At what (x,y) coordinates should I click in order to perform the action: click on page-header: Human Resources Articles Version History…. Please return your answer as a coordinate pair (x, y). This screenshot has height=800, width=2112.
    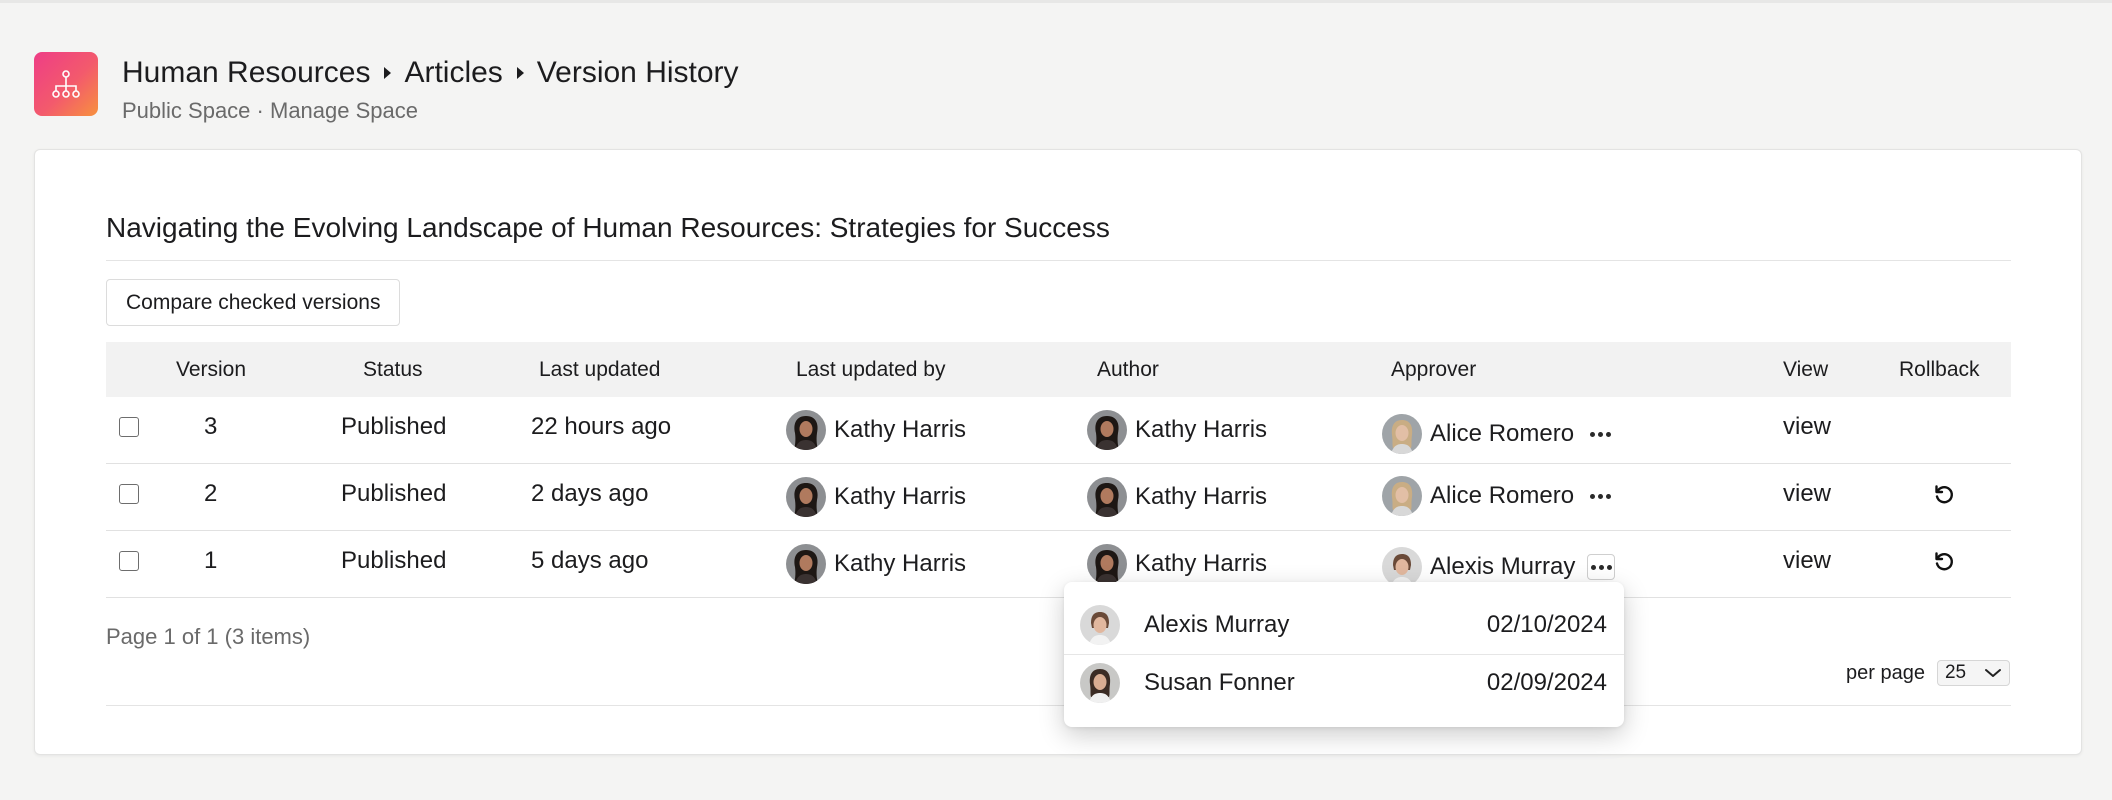
    Looking at the image, I should click on (634, 87).